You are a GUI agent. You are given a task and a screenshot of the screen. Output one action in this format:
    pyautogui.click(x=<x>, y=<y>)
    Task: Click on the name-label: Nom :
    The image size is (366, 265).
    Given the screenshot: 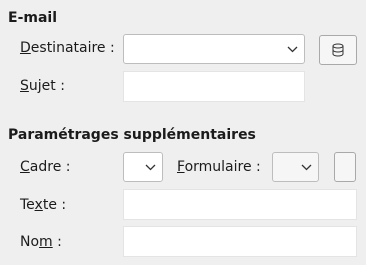 What is the action you would take?
    pyautogui.click(x=41, y=242)
    